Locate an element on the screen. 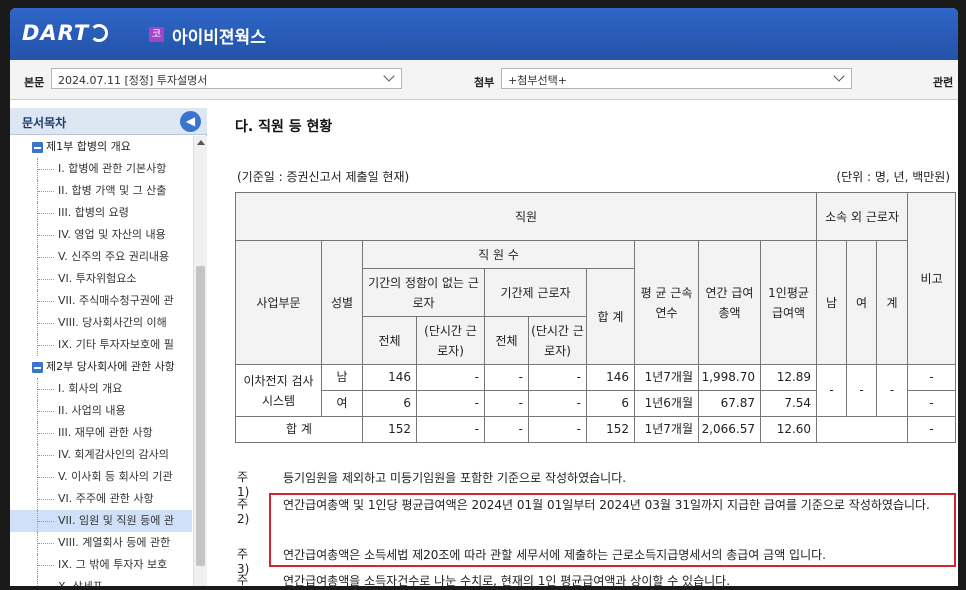  count-sum-cell: 146 is located at coordinates (610, 377).